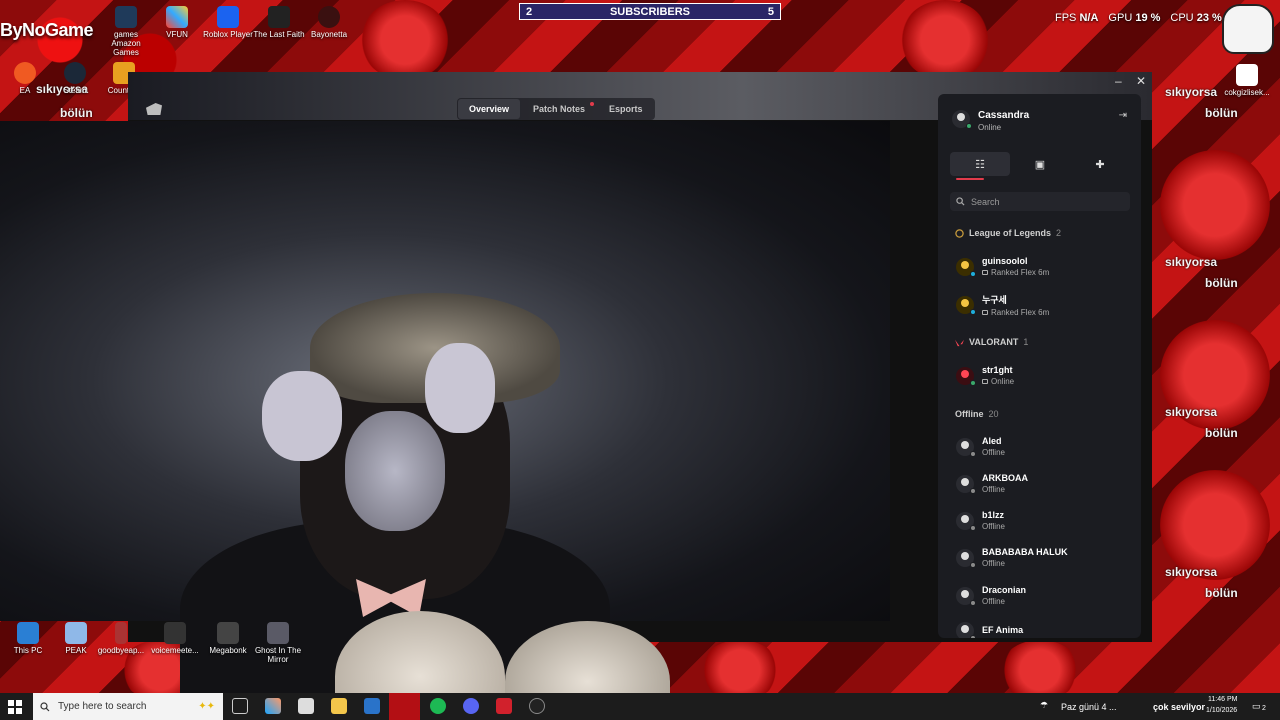 The width and height of the screenshot is (1280, 720). What do you see at coordinates (306, 706) in the screenshot?
I see `store-icon` at bounding box center [306, 706].